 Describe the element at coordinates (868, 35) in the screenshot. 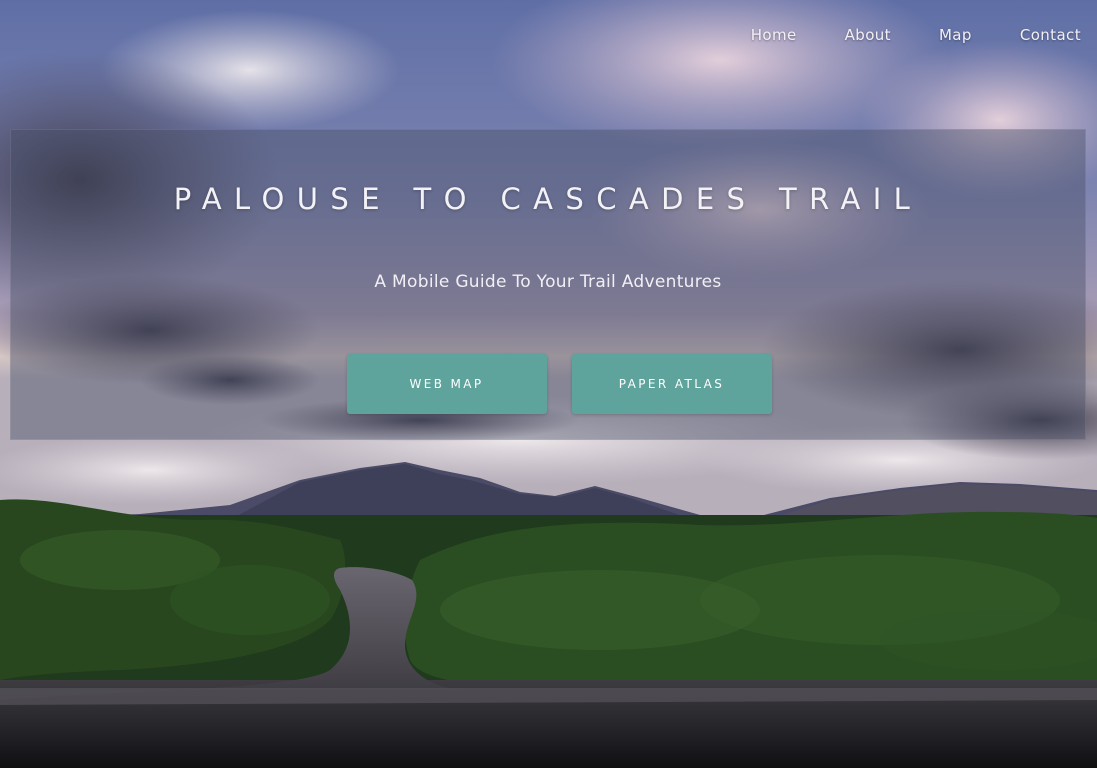

I see `nav-link-about: About` at that location.